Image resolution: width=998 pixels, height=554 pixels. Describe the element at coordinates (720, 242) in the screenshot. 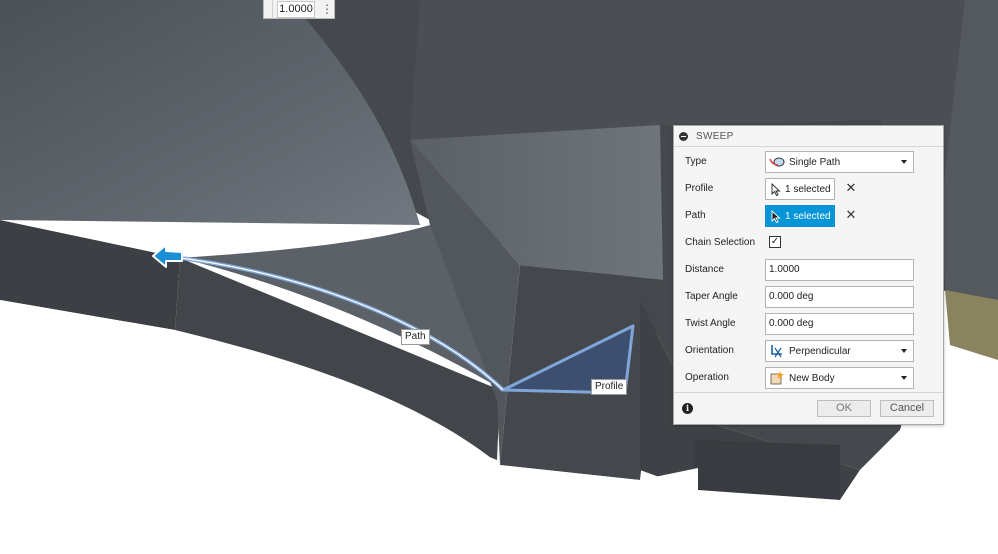

I see `chain-selection-label: Chain Selection` at that location.